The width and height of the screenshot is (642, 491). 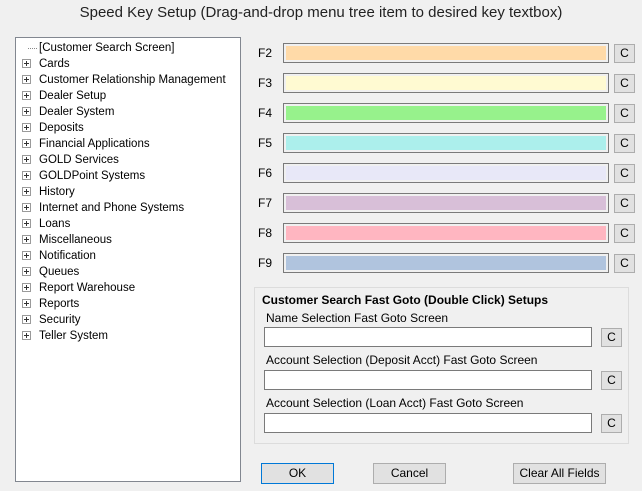 What do you see at coordinates (624, 53) in the screenshot?
I see `clear-f2-button: C` at bounding box center [624, 53].